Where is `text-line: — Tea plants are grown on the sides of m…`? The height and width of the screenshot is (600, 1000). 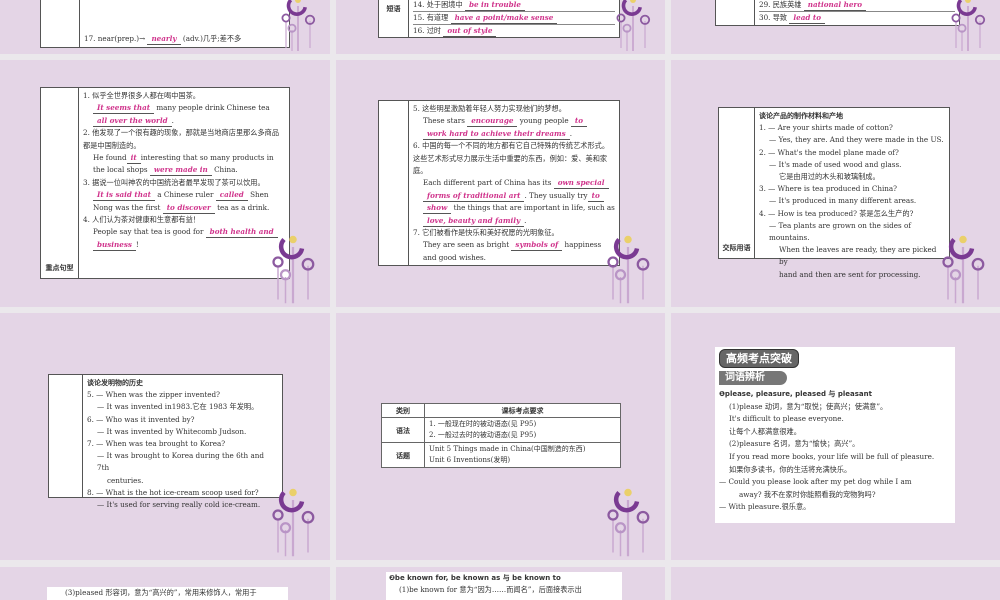 text-line: — Tea plants are grown on the sides of m… is located at coordinates (840, 231).